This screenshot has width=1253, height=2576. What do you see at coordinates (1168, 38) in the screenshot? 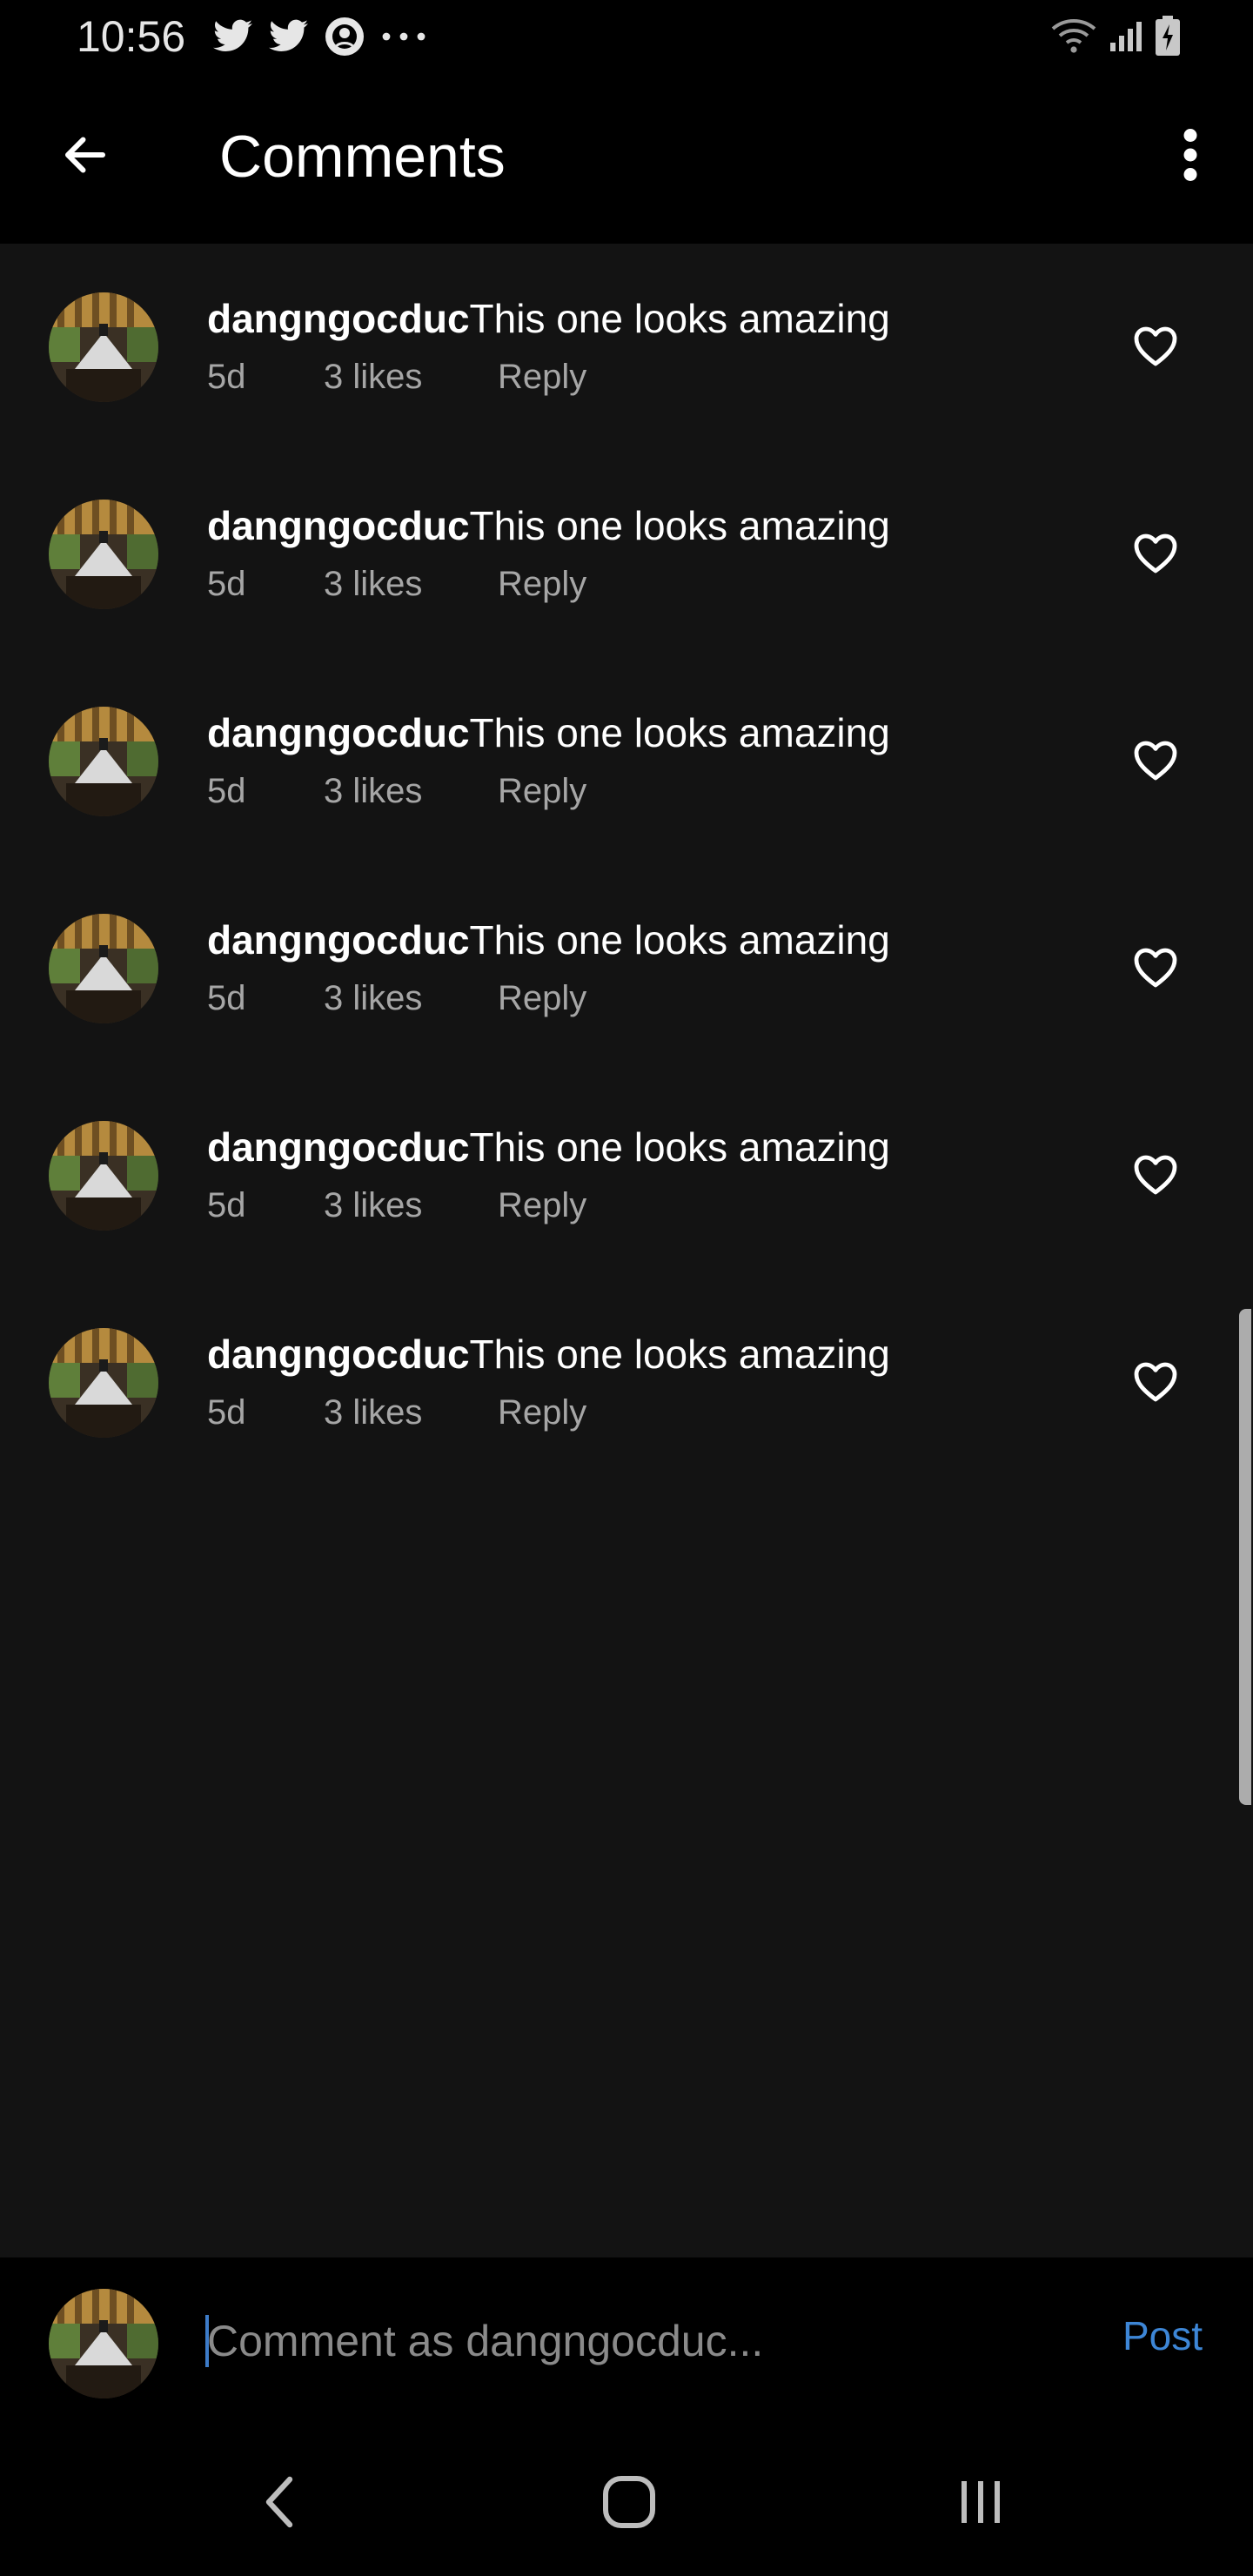
I see `battery-charging-icon` at bounding box center [1168, 38].